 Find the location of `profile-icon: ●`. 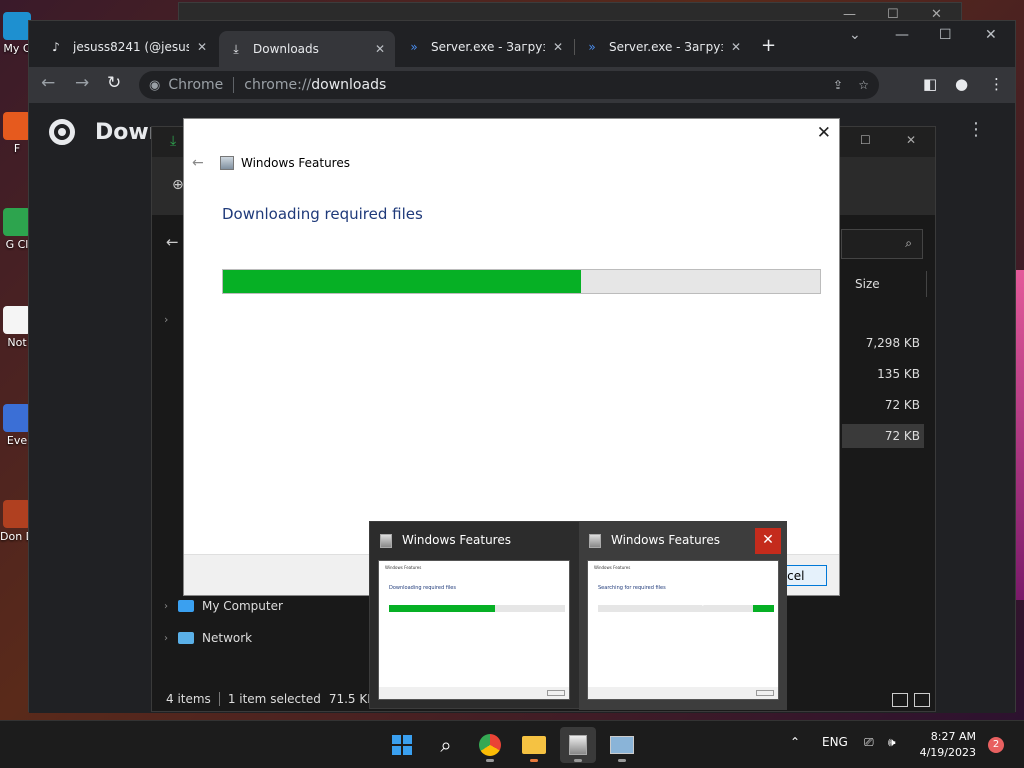

profile-icon: ● is located at coordinates (961, 84).